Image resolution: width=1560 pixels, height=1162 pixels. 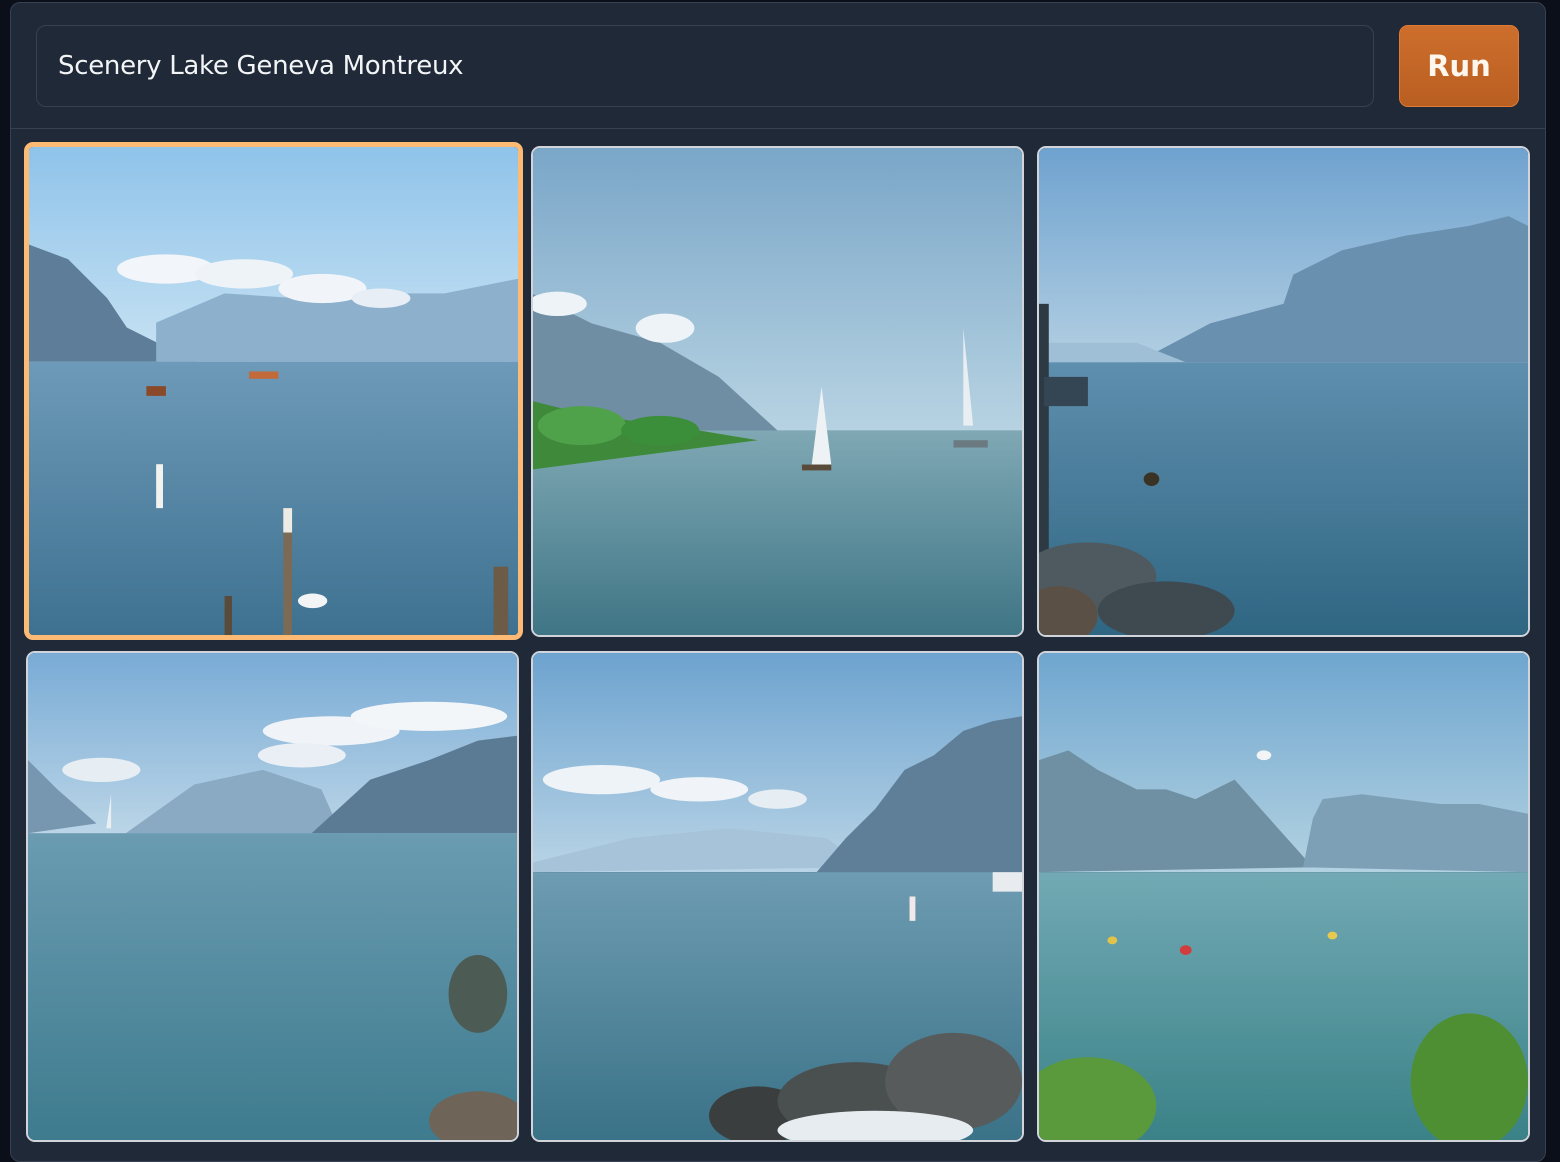 I want to click on prompt-input-value: Scenery Lake Geneva Montreux, so click(x=261, y=66).